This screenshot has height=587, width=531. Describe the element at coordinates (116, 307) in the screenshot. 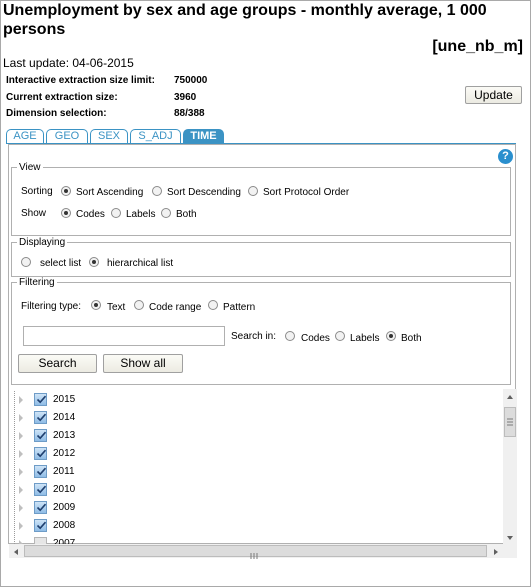

I see `filter-text-label: Text` at that location.